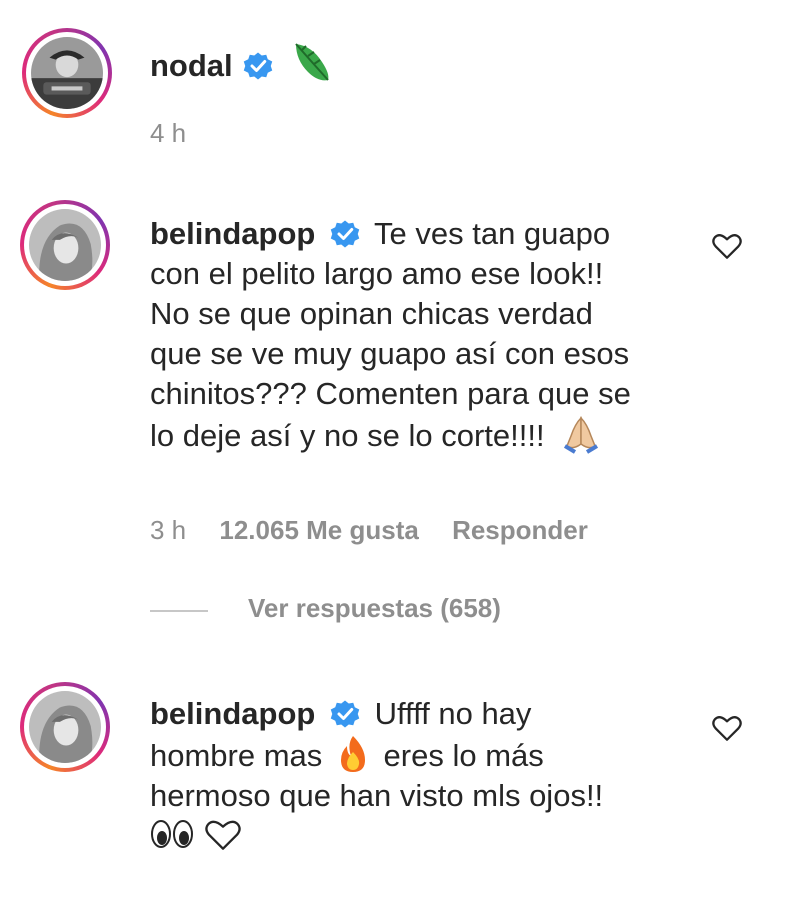 The width and height of the screenshot is (800, 897). What do you see at coordinates (168, 133) in the screenshot?
I see `post-time: 4 h` at bounding box center [168, 133].